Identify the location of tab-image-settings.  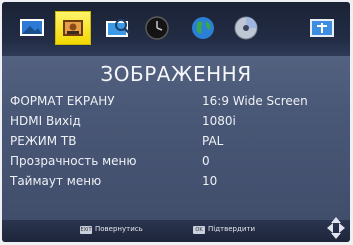
(73, 28).